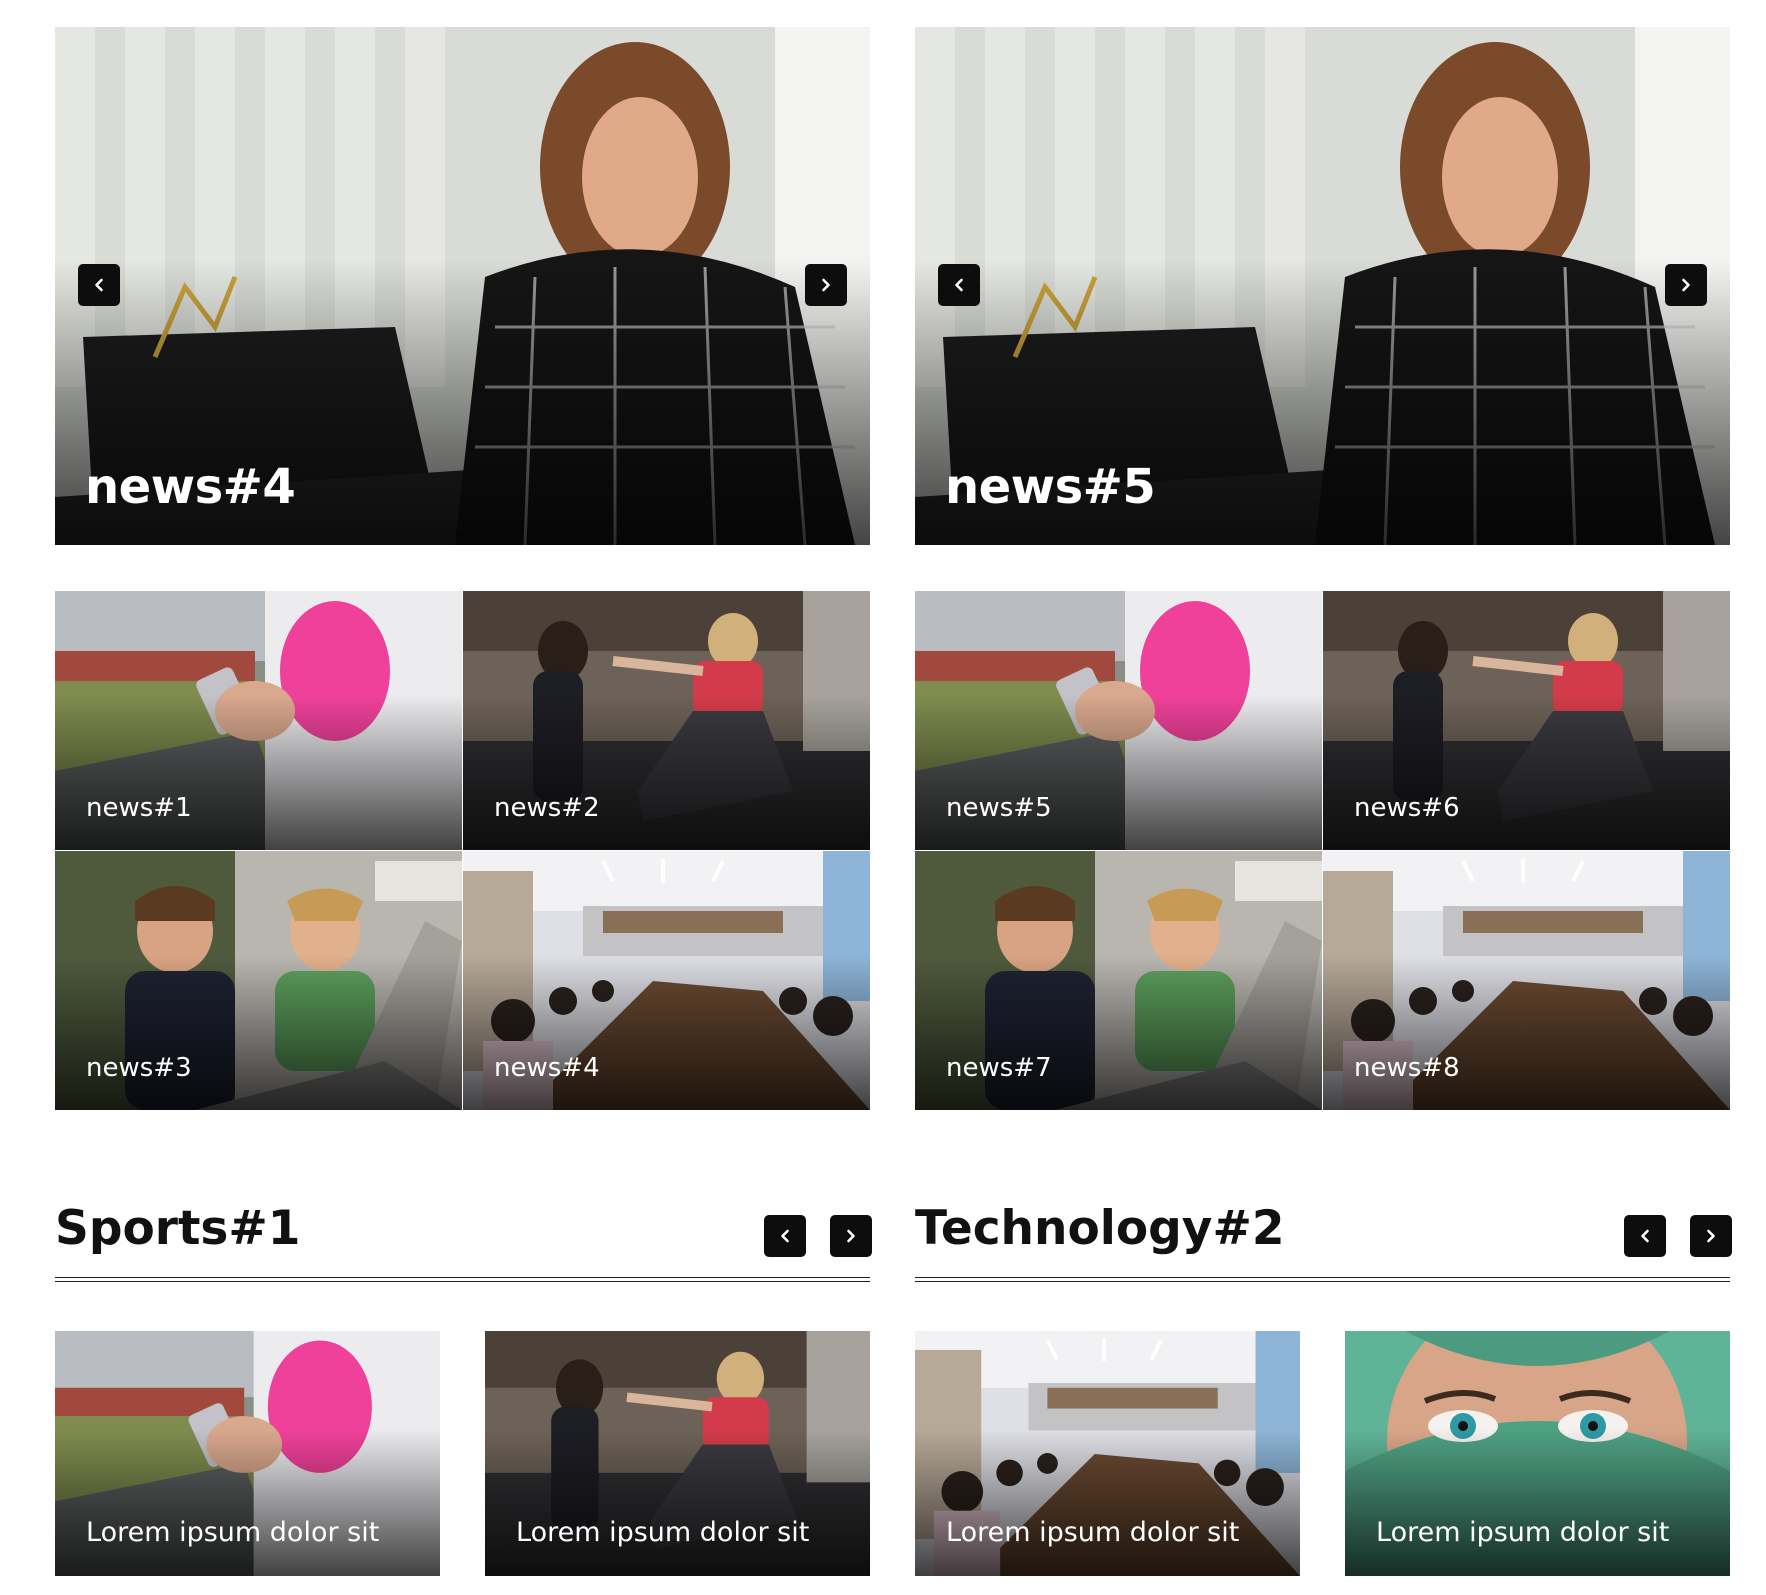 This screenshot has width=1766, height=1595. I want to click on news-tile-title: news#2, so click(547, 808).